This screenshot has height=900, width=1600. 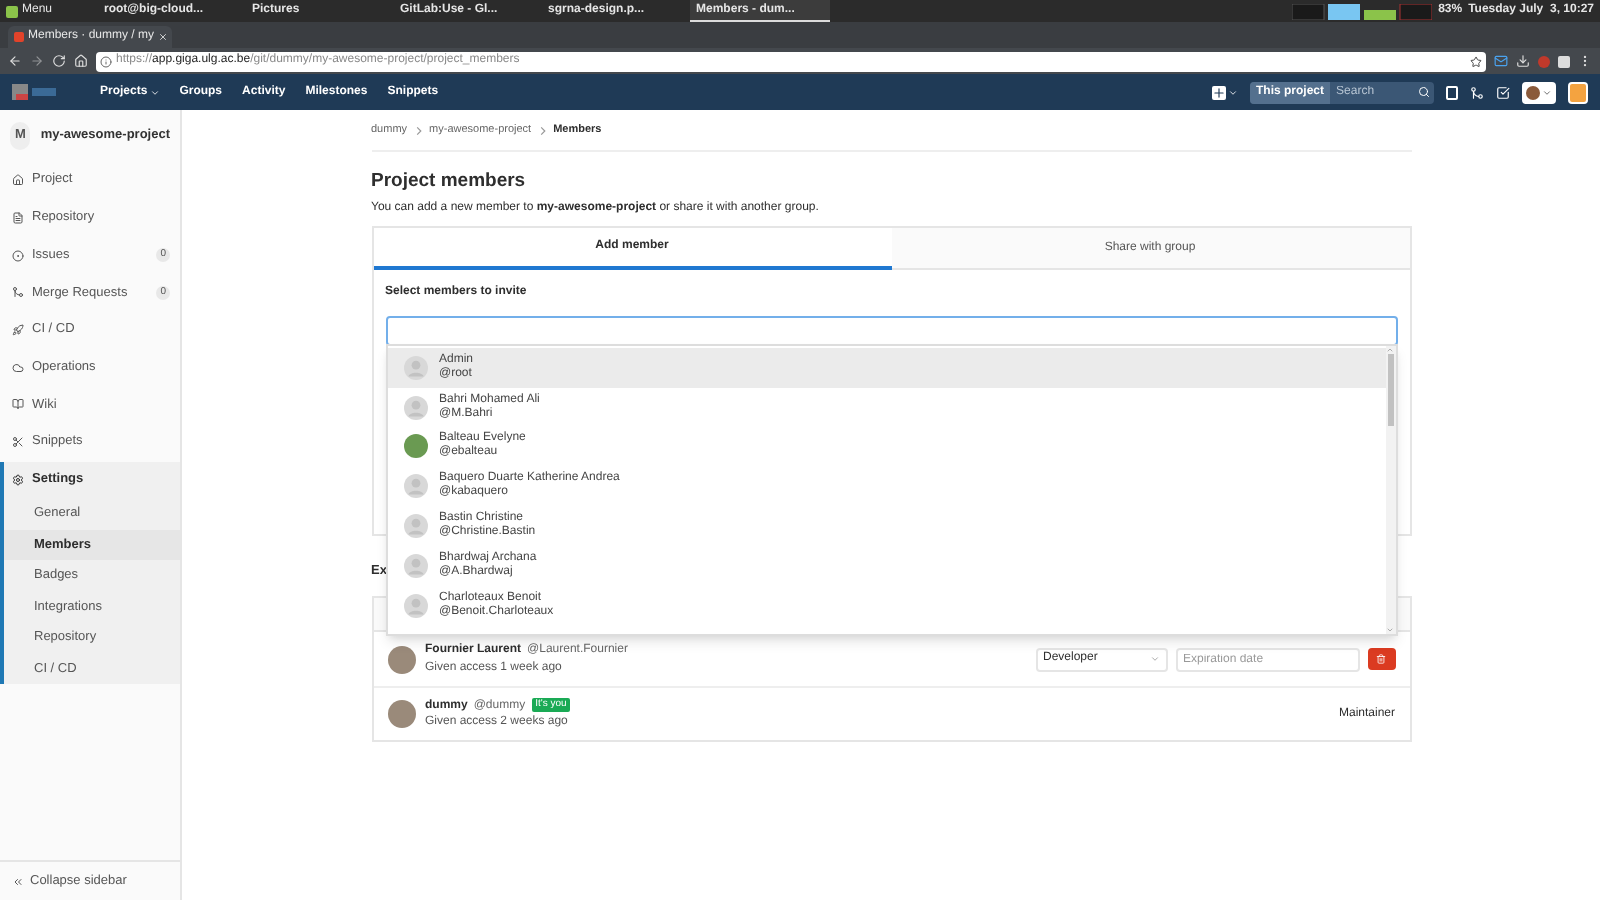 I want to click on page-title: Project members, so click(x=449, y=182).